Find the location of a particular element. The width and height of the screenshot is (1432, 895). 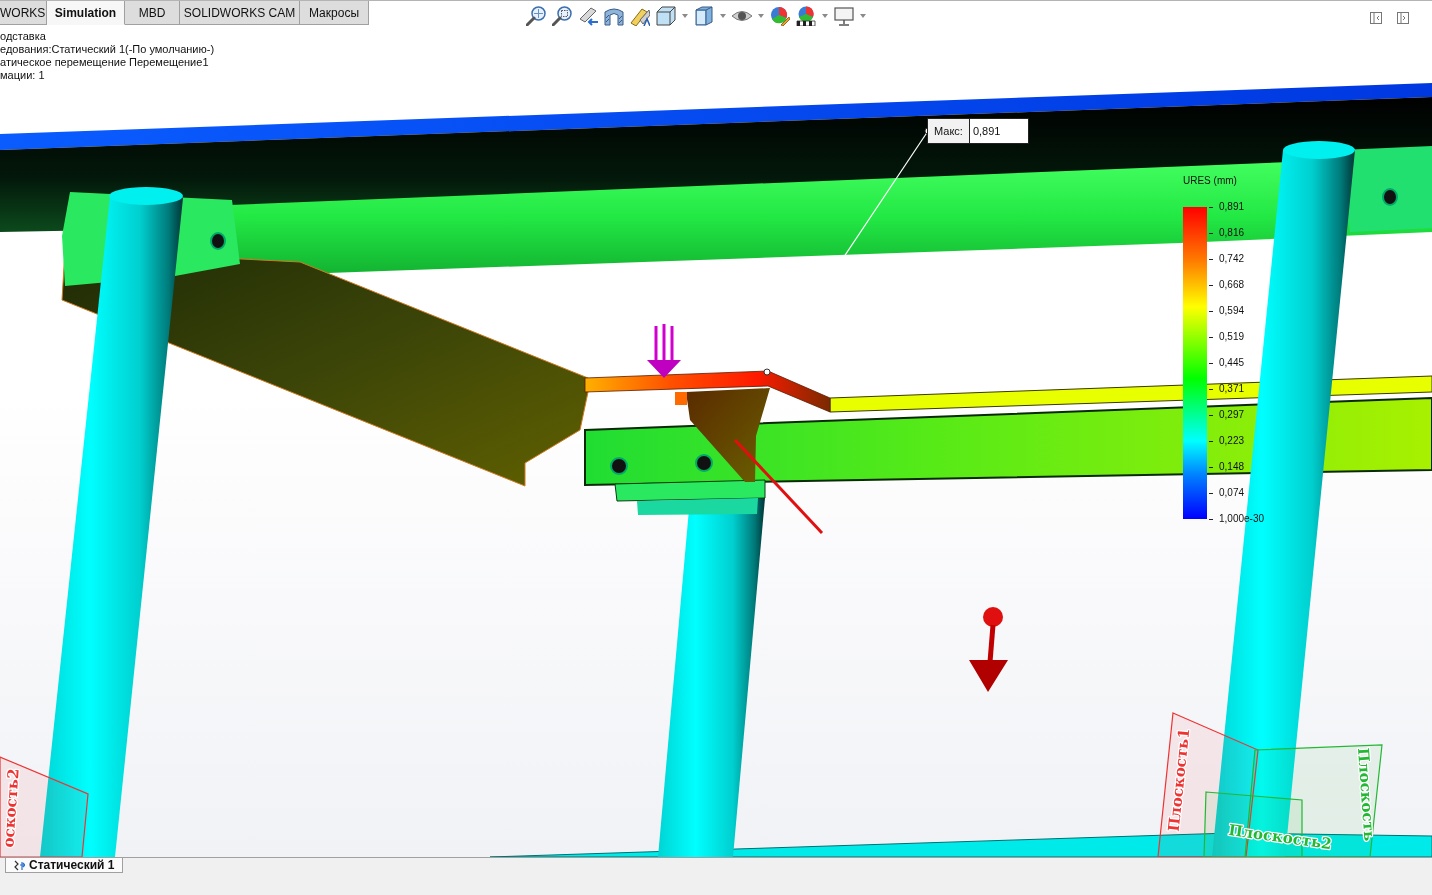

command-tab: MBD is located at coordinates (152, 13).